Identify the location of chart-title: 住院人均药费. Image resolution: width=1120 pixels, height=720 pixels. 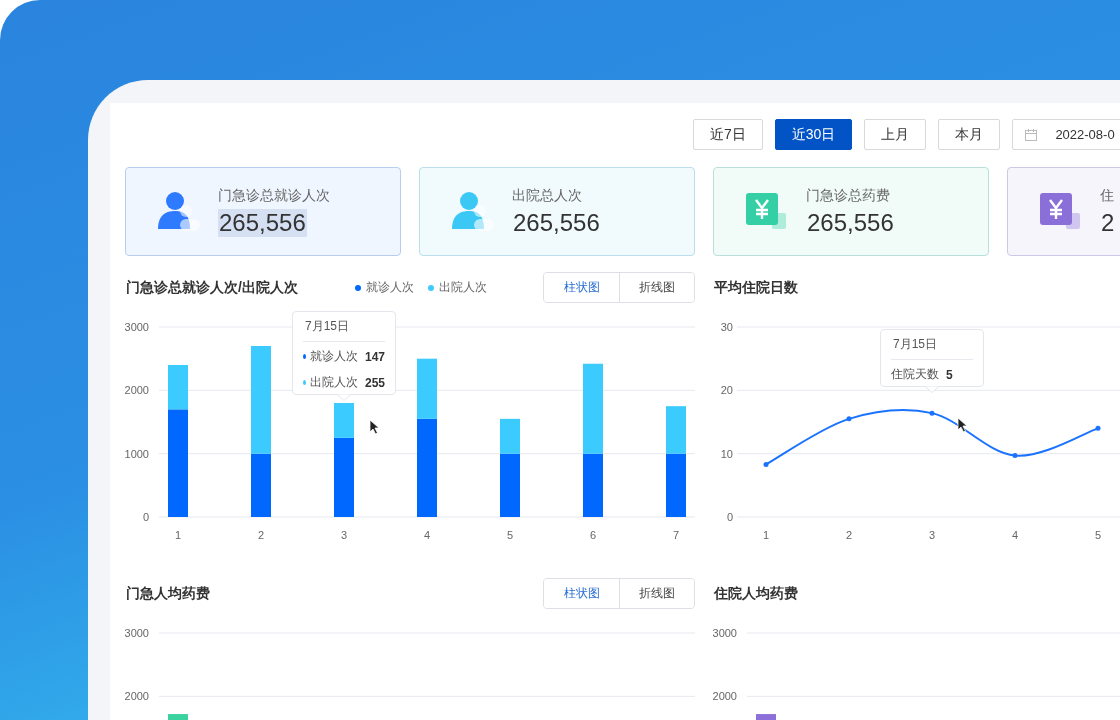
(755, 593).